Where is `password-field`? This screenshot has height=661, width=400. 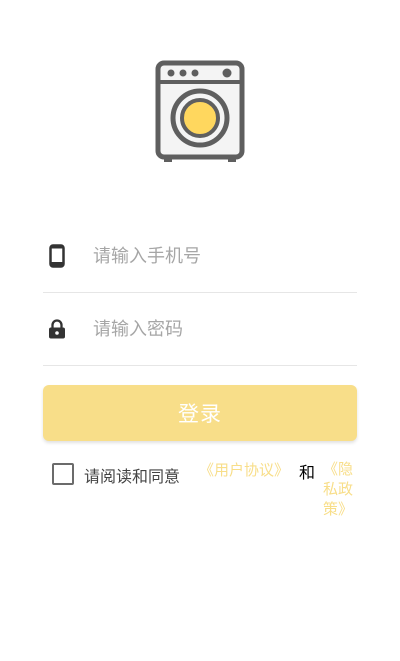
password-field is located at coordinates (200, 329).